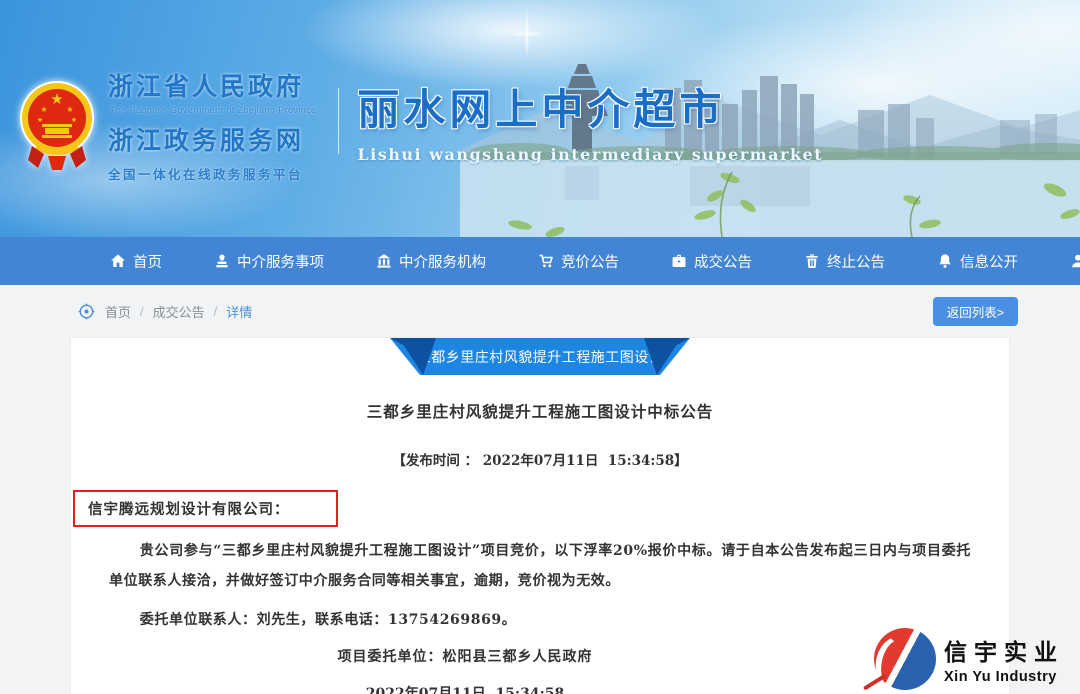 The height and width of the screenshot is (694, 1080). What do you see at coordinates (280, 262) in the screenshot?
I see `nav-label: 中介服务事项` at bounding box center [280, 262].